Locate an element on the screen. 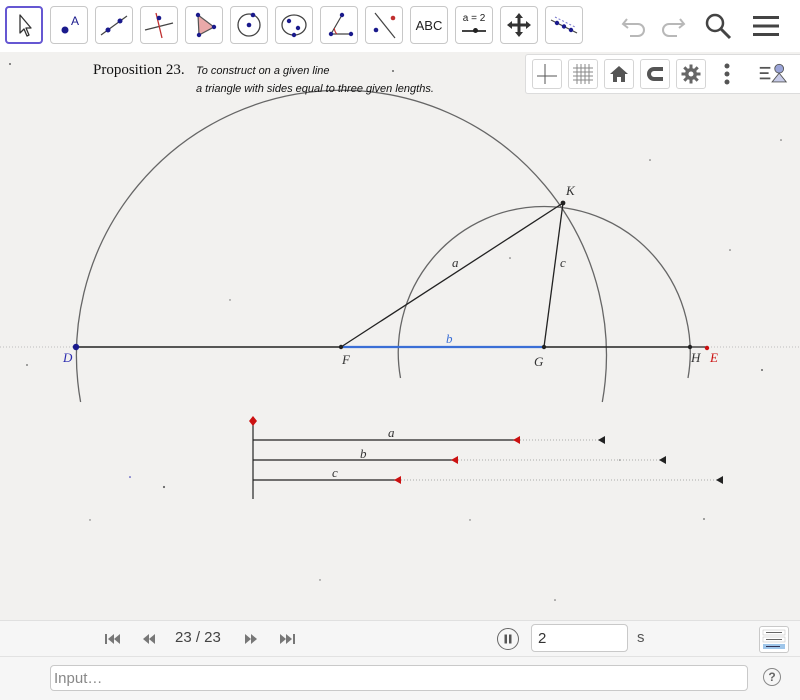 The image size is (800, 700). angle-icon is located at coordinates (341, 24).